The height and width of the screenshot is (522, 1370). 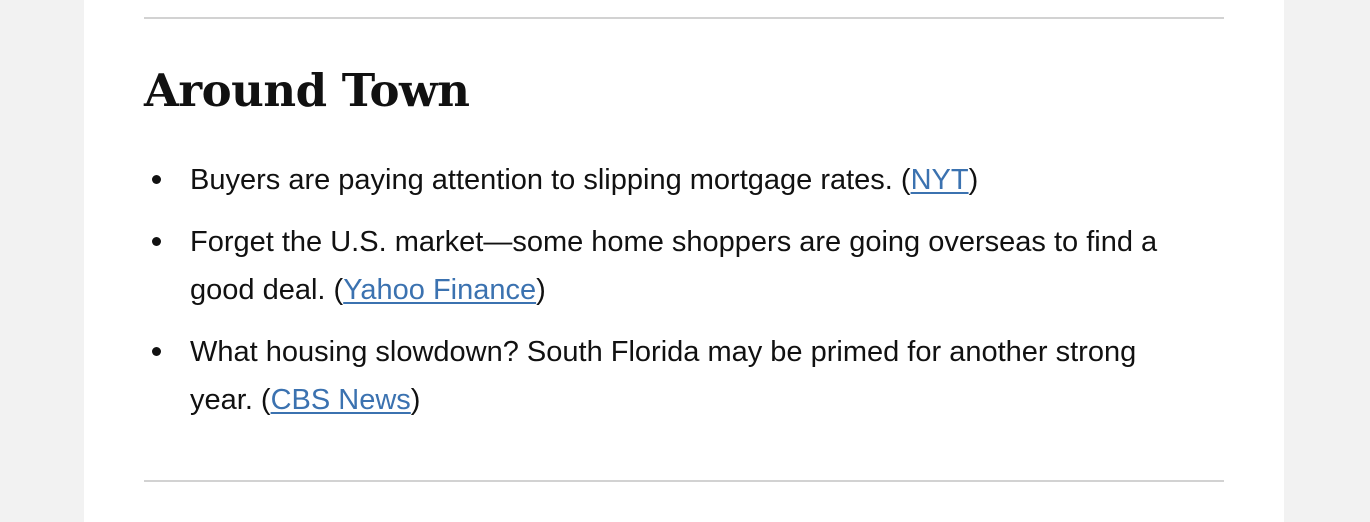 What do you see at coordinates (684, 18) in the screenshot?
I see `top-divider` at bounding box center [684, 18].